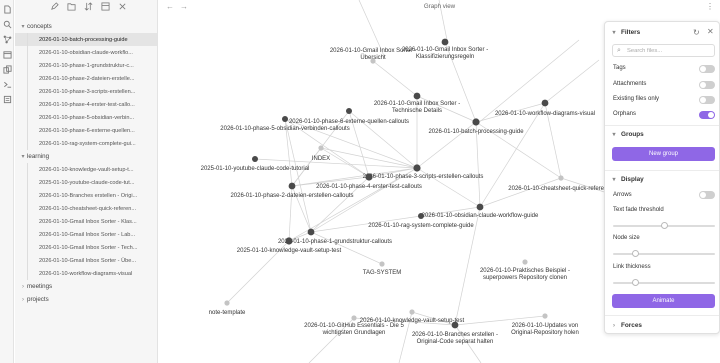  I want to click on forces-section-header: › Forces, so click(626, 325).